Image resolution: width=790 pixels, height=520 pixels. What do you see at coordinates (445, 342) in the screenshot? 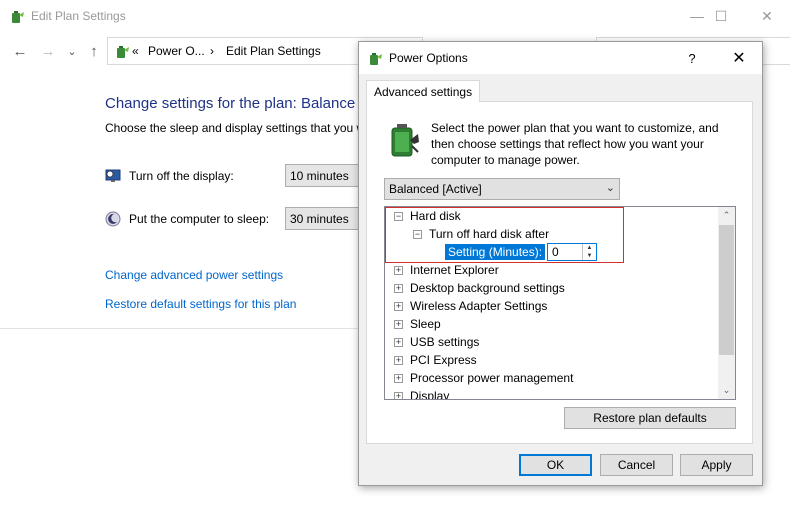
I see `tree-item-label: USB settings` at bounding box center [445, 342].